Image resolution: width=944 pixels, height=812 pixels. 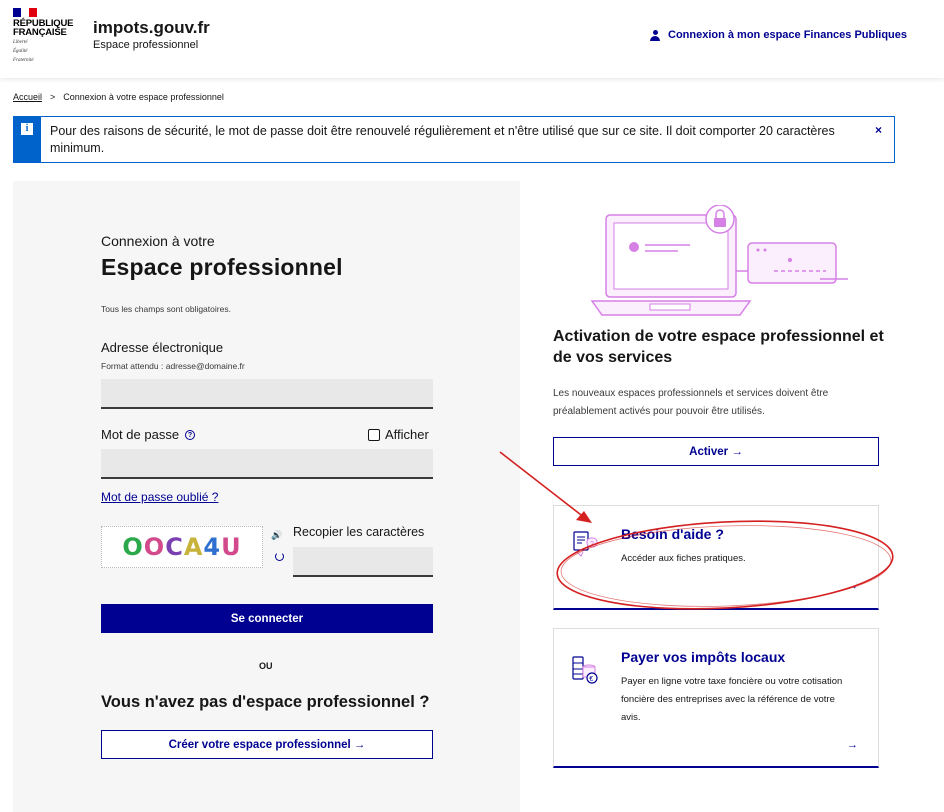 What do you see at coordinates (266, 666) in the screenshot?
I see `or-separator: OU` at bounding box center [266, 666].